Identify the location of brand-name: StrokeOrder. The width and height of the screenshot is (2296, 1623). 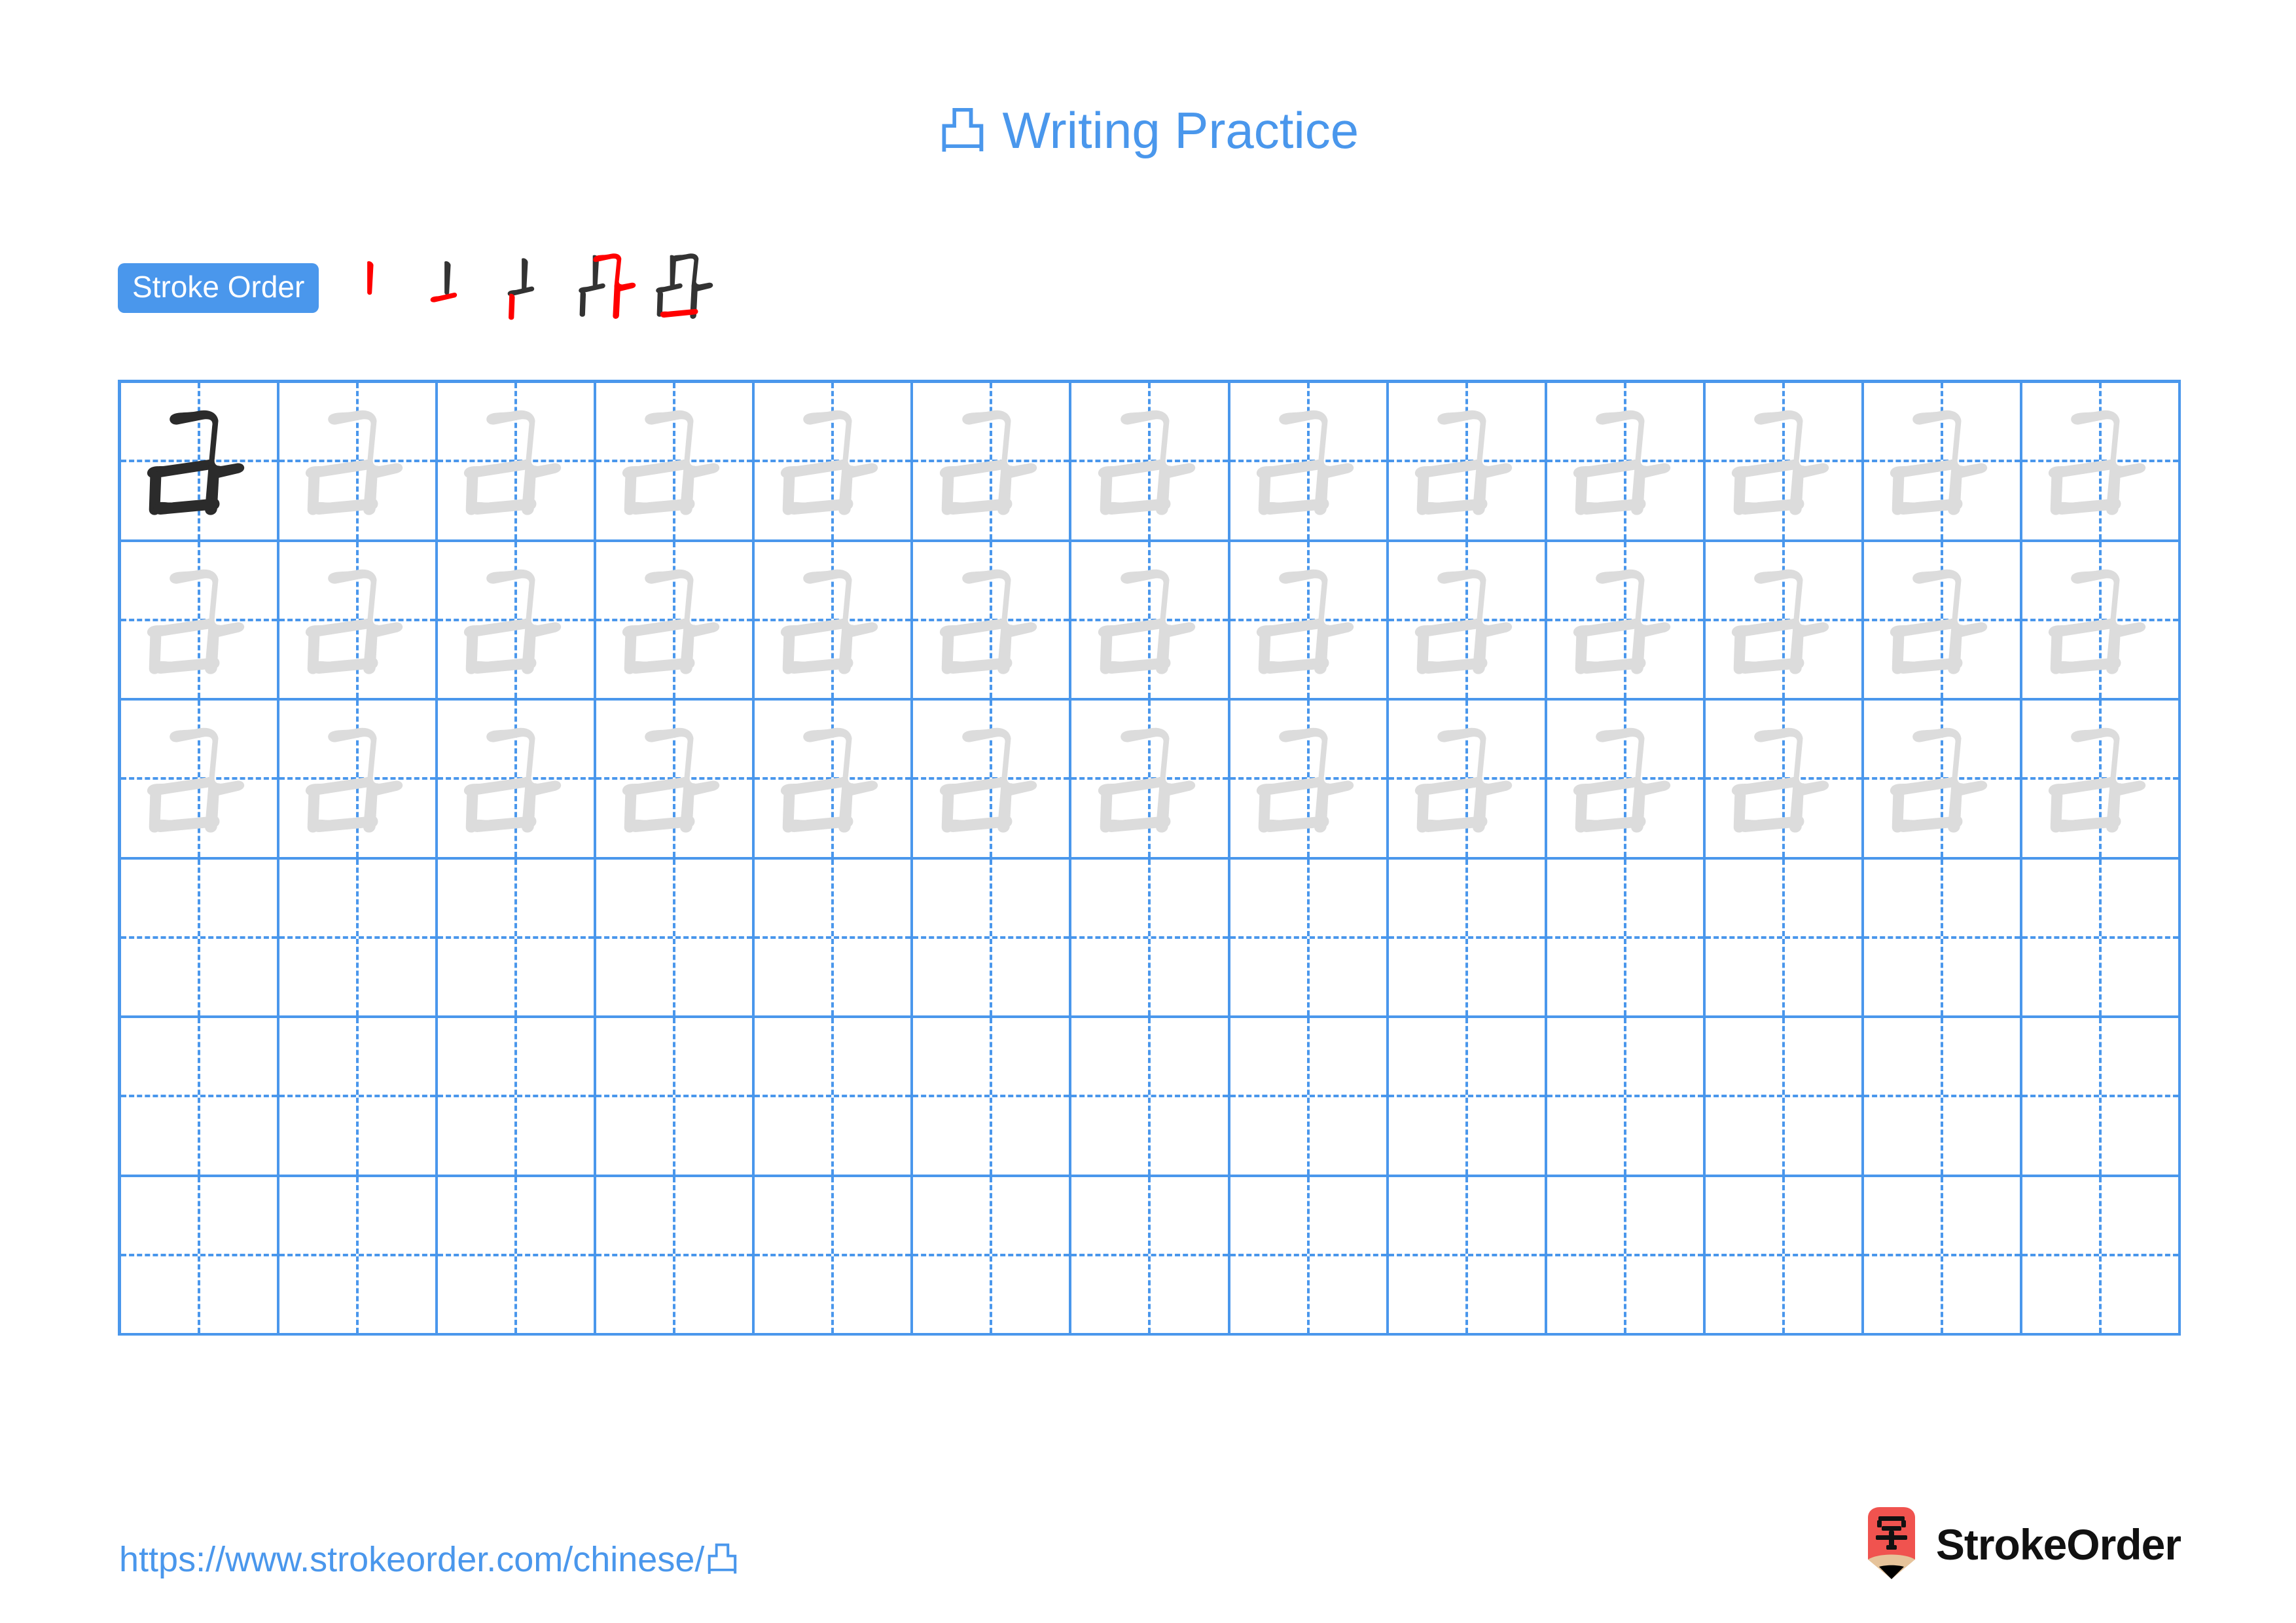
(2058, 1544).